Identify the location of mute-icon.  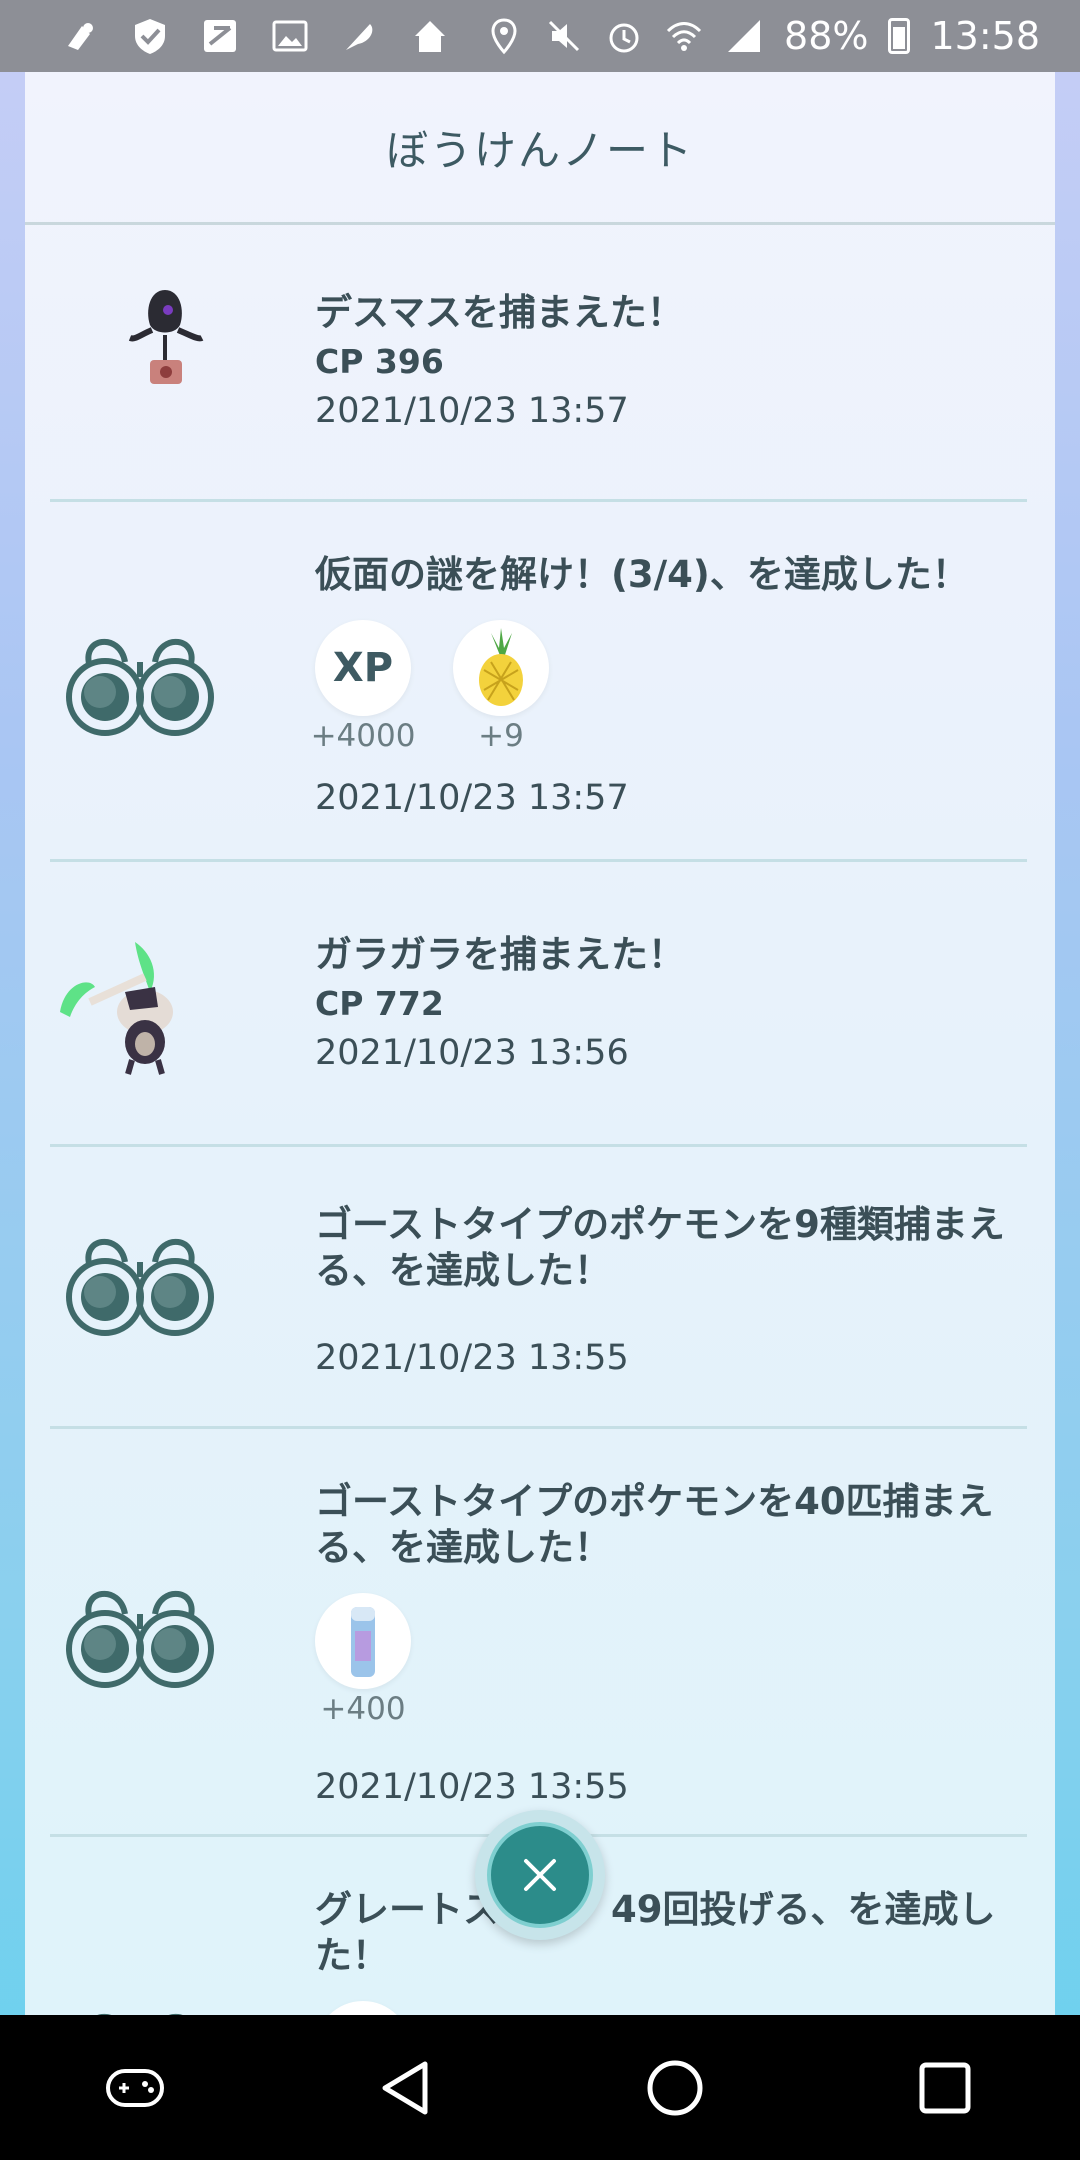
(564, 36).